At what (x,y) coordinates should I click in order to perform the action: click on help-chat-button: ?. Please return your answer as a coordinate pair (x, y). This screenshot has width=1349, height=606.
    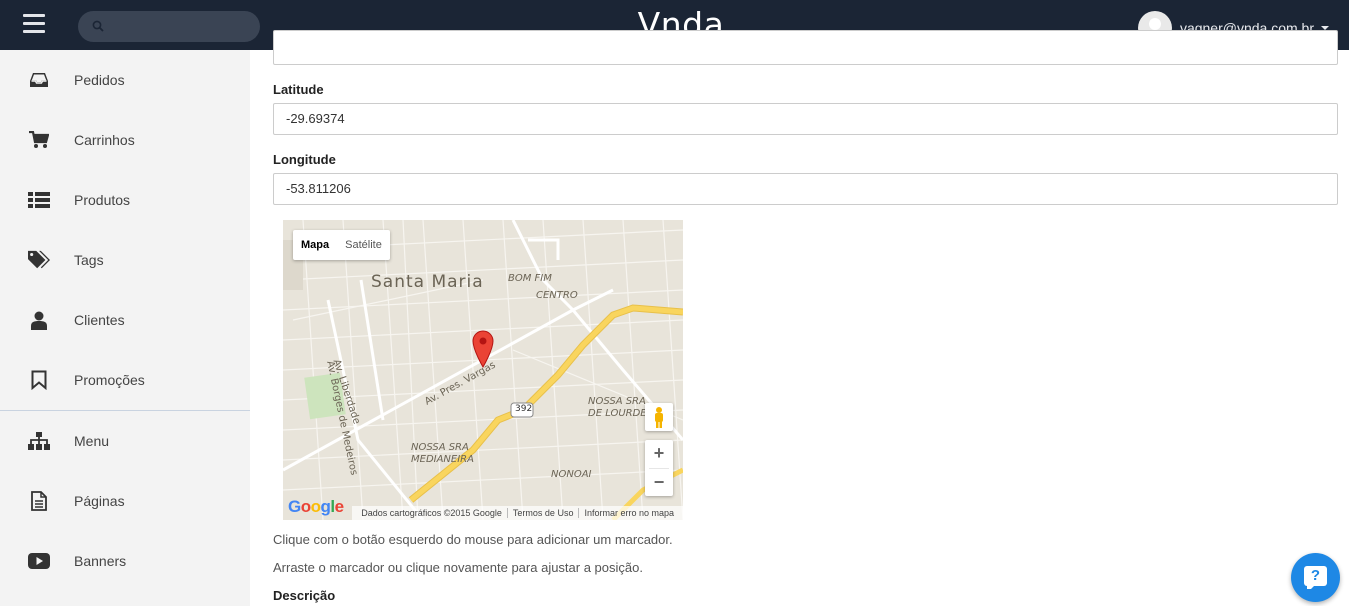
    Looking at the image, I should click on (1315, 577).